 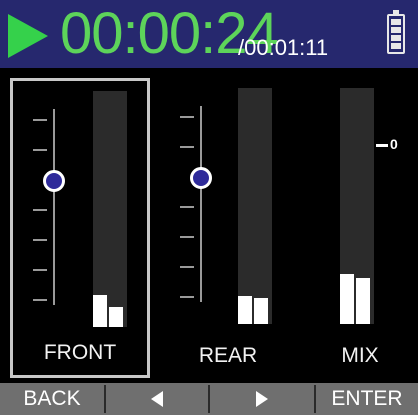 What do you see at coordinates (394, 144) in the screenshot?
I see `zero-label: 0` at bounding box center [394, 144].